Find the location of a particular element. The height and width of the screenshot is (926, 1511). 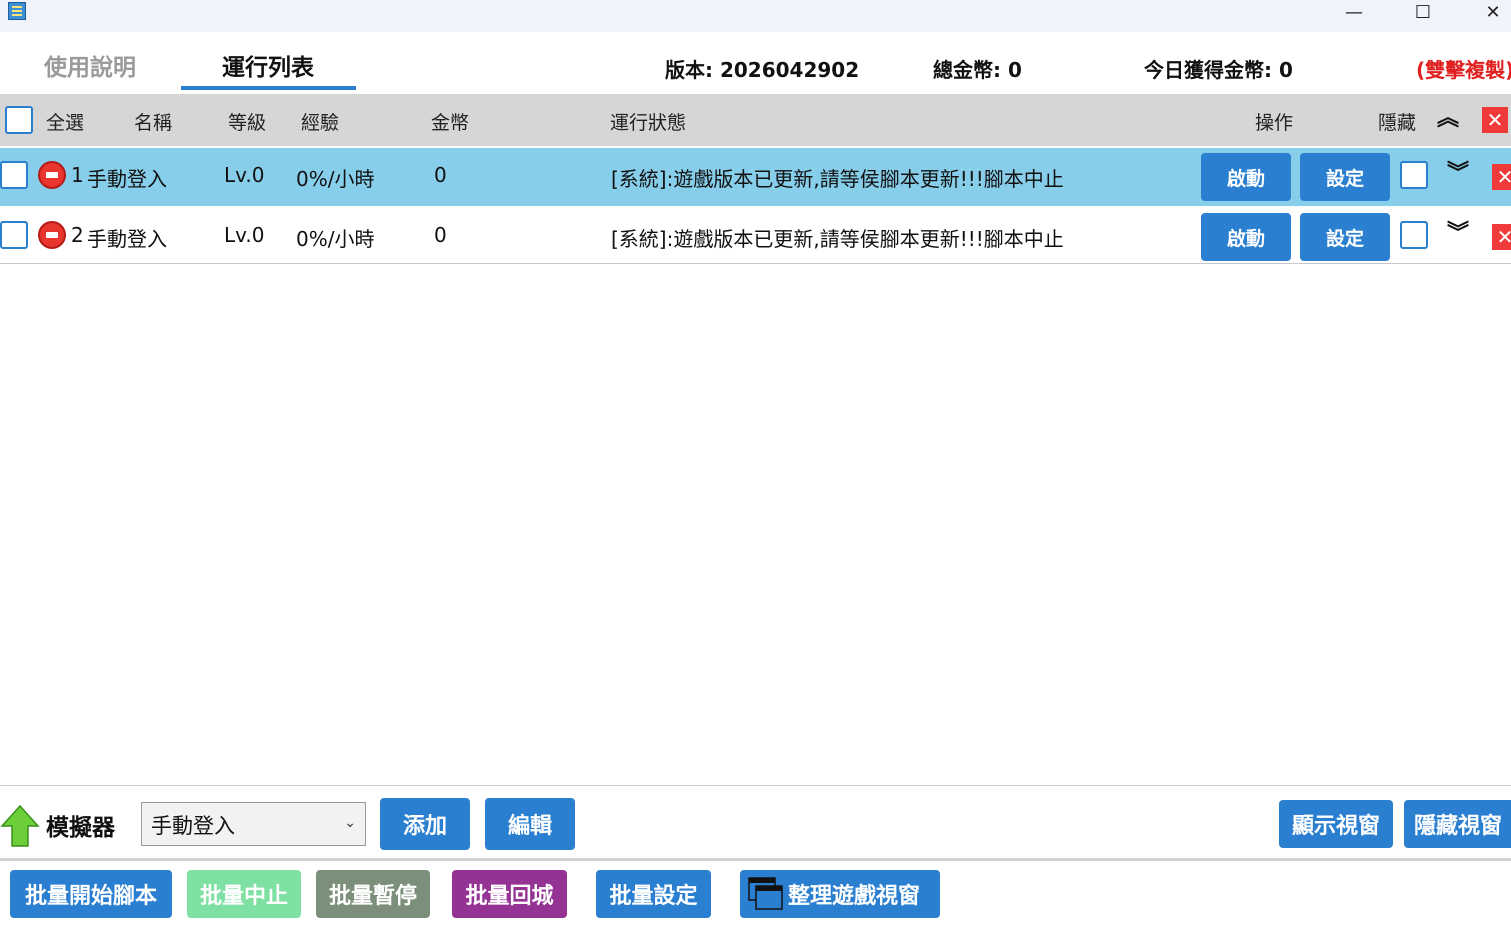

minimize-icon: — is located at coordinates (1354, 12).